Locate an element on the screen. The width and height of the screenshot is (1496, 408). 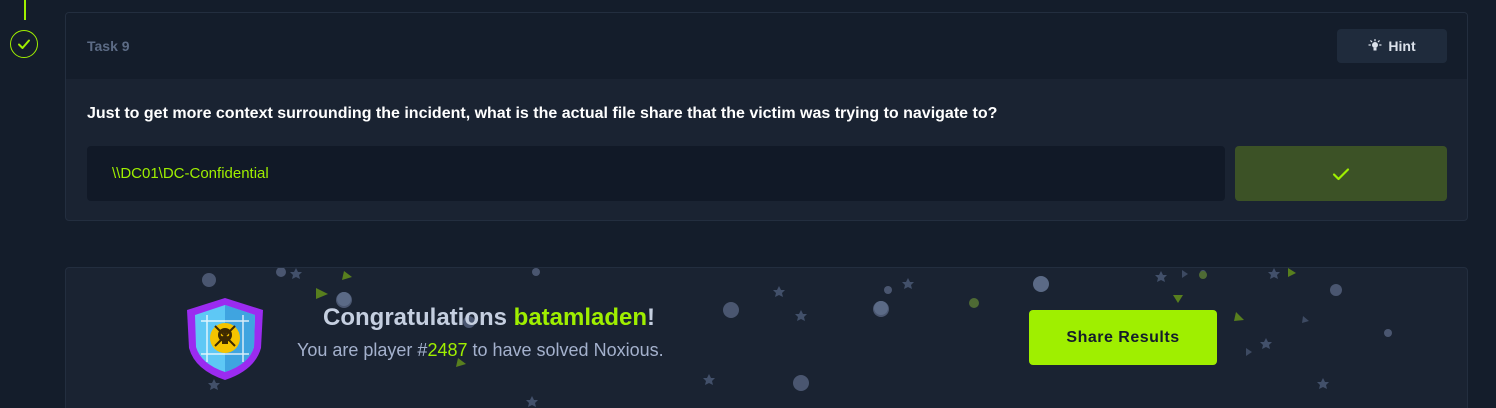
timeline-line is located at coordinates (25, 10).